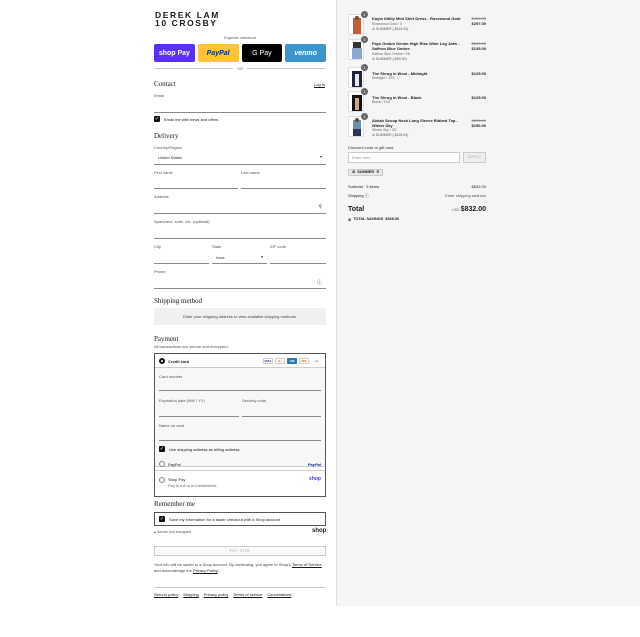 The width and height of the screenshot is (640, 637). What do you see at coordinates (240, 551) in the screenshot?
I see `pay-now-button: PAY NOW` at bounding box center [240, 551].